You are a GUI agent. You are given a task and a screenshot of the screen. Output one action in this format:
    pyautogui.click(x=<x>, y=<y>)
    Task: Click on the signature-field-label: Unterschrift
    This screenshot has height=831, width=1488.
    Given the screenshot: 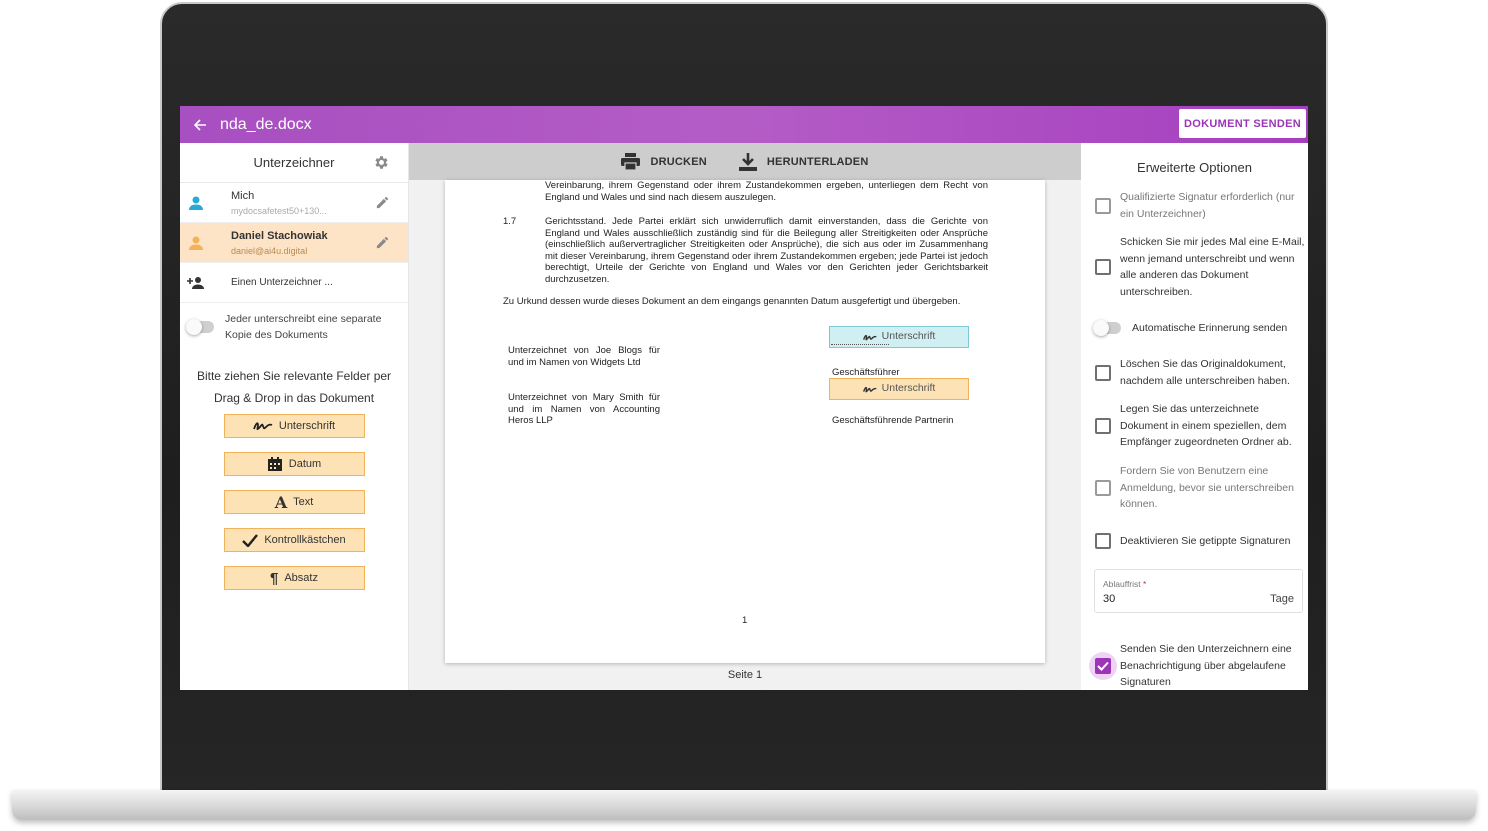 What is the action you would take?
    pyautogui.click(x=307, y=426)
    